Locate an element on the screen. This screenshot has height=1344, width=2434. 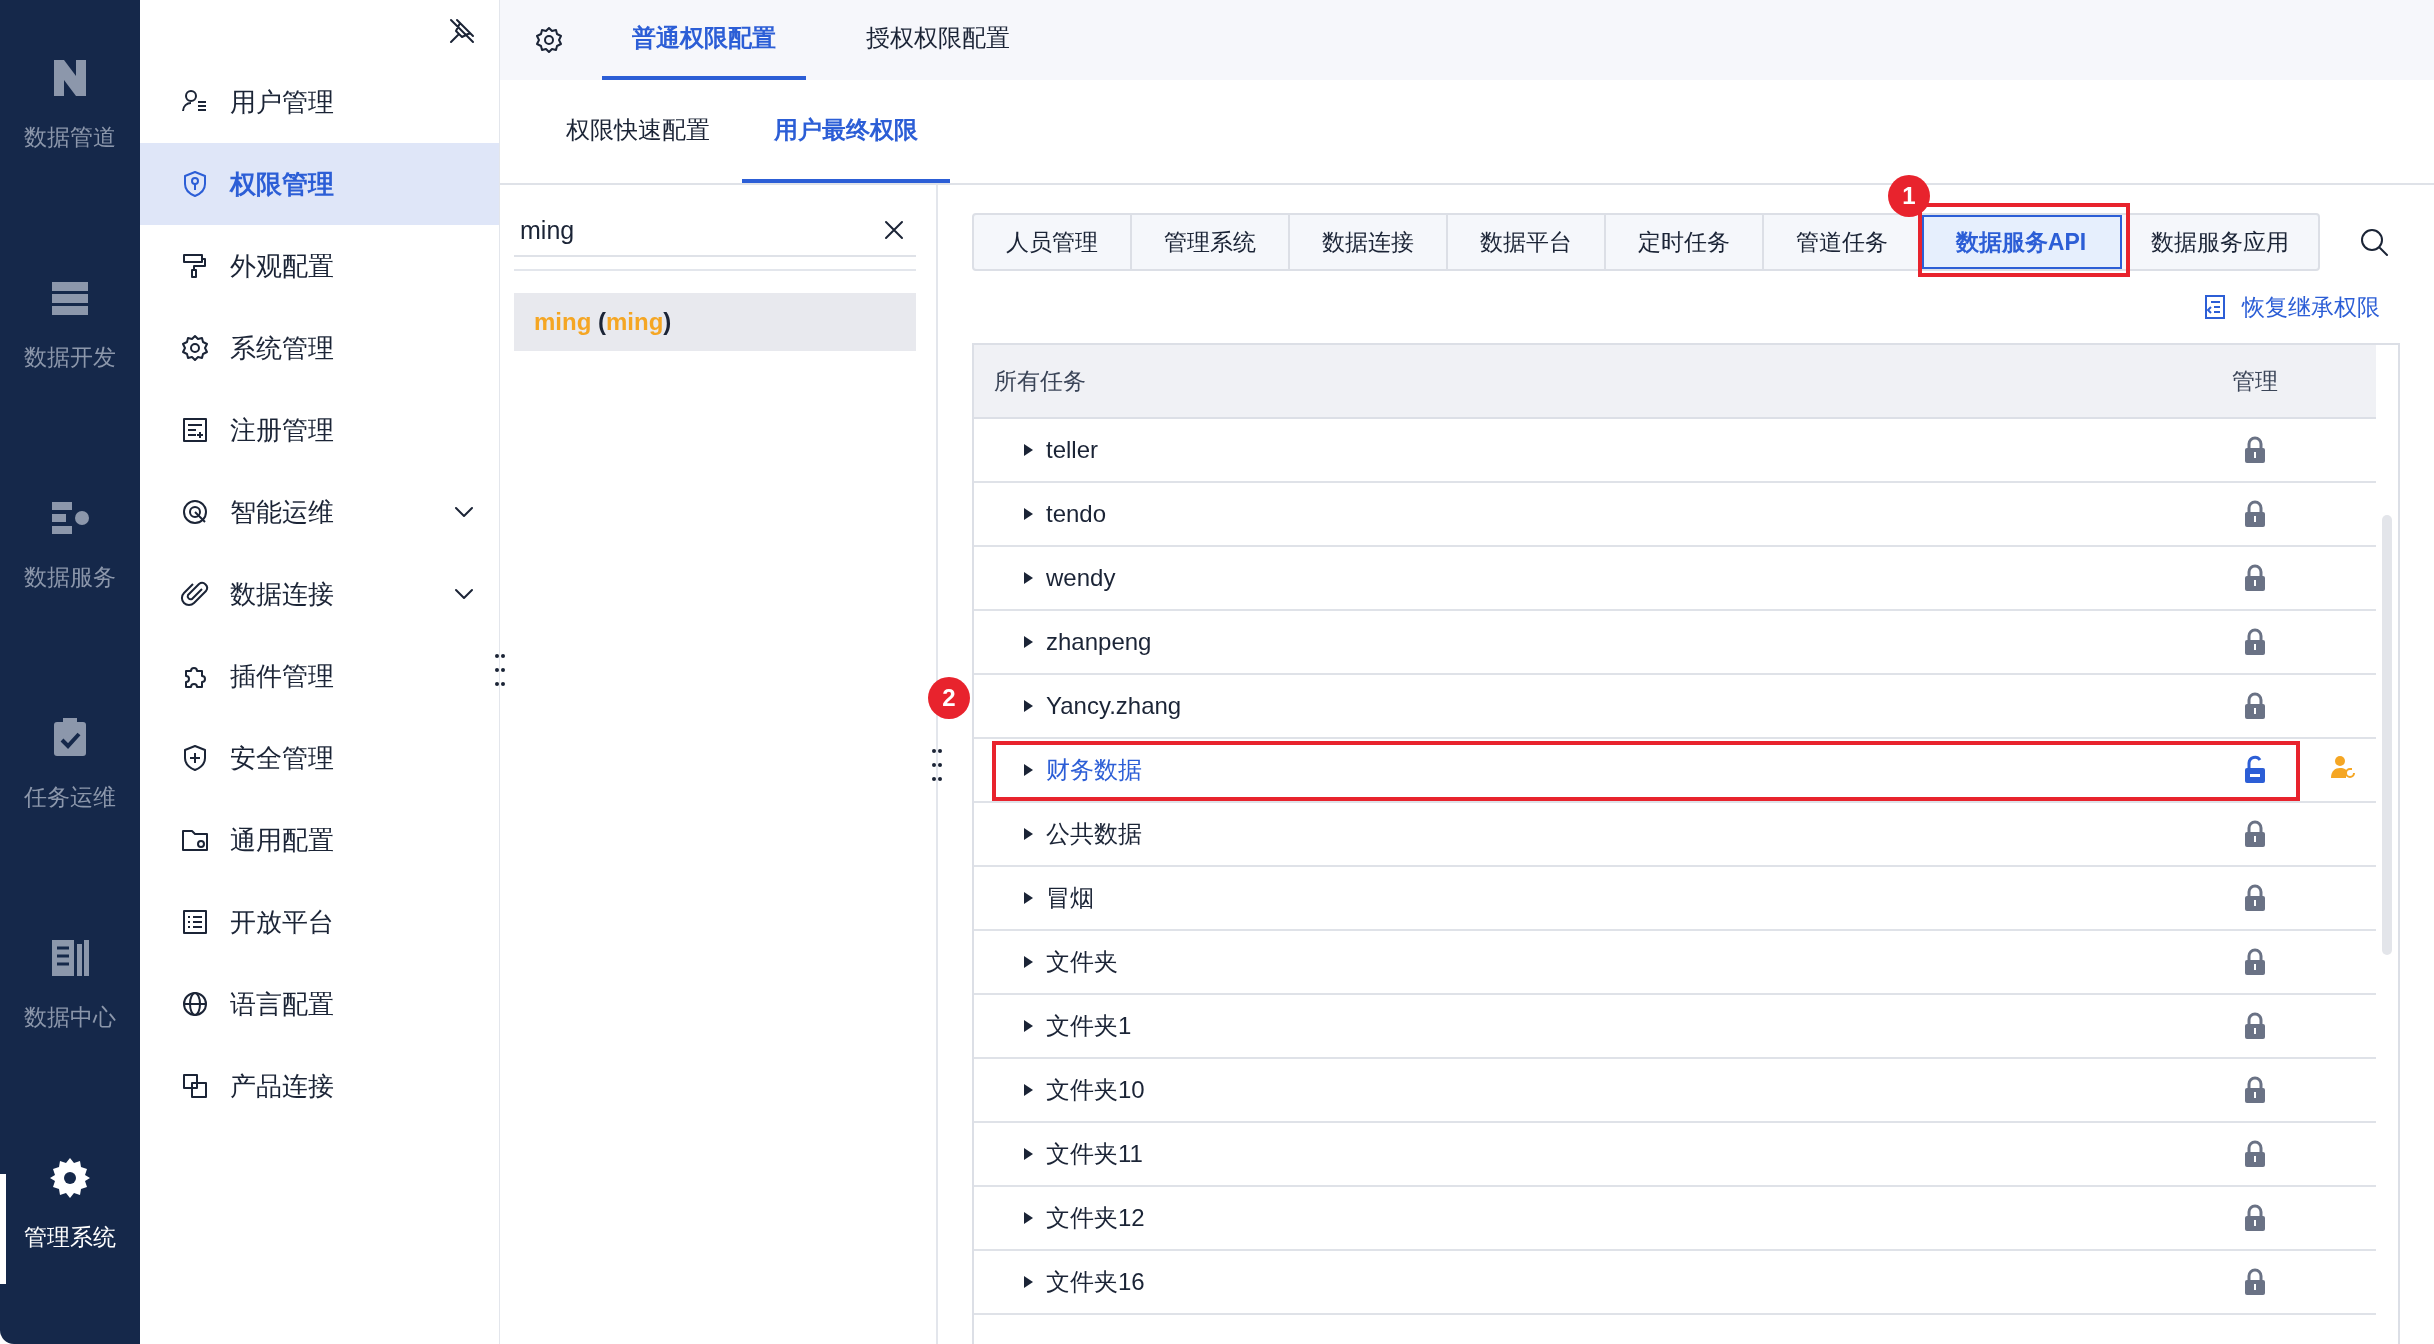
menu-item: 数据连接 is located at coordinates (319, 594).